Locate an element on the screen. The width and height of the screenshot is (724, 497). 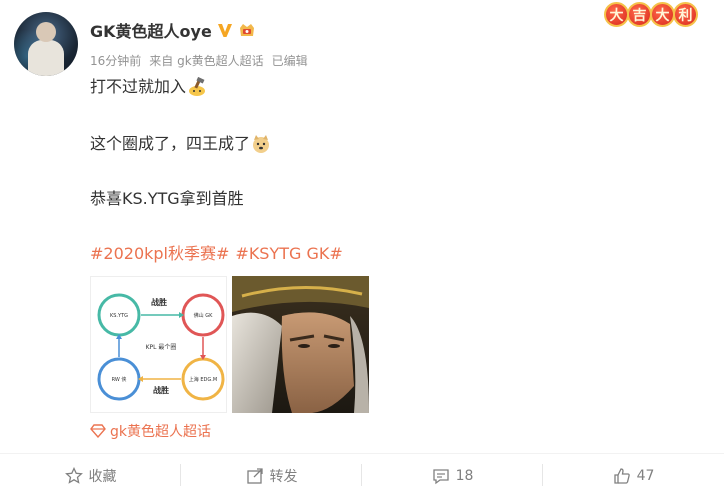
hammer-emoji-icon is located at coordinates (197, 86).